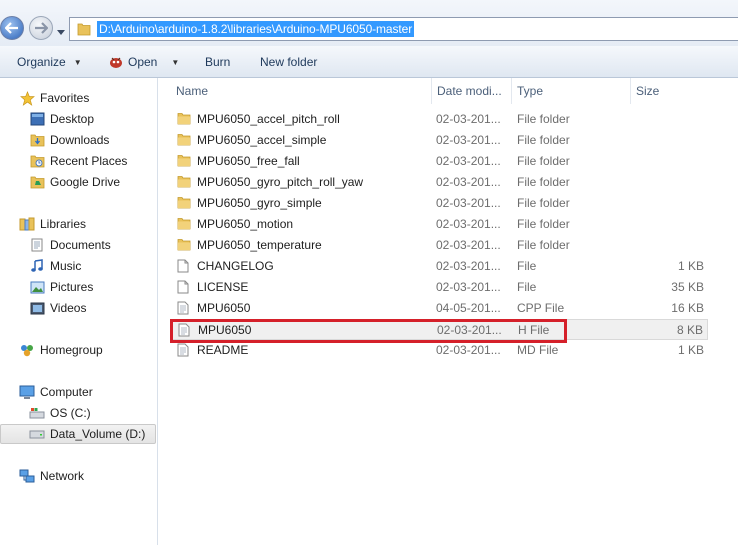 The height and width of the screenshot is (545, 738). I want to click on file-name: MPU6050_temperature, so click(259, 245).